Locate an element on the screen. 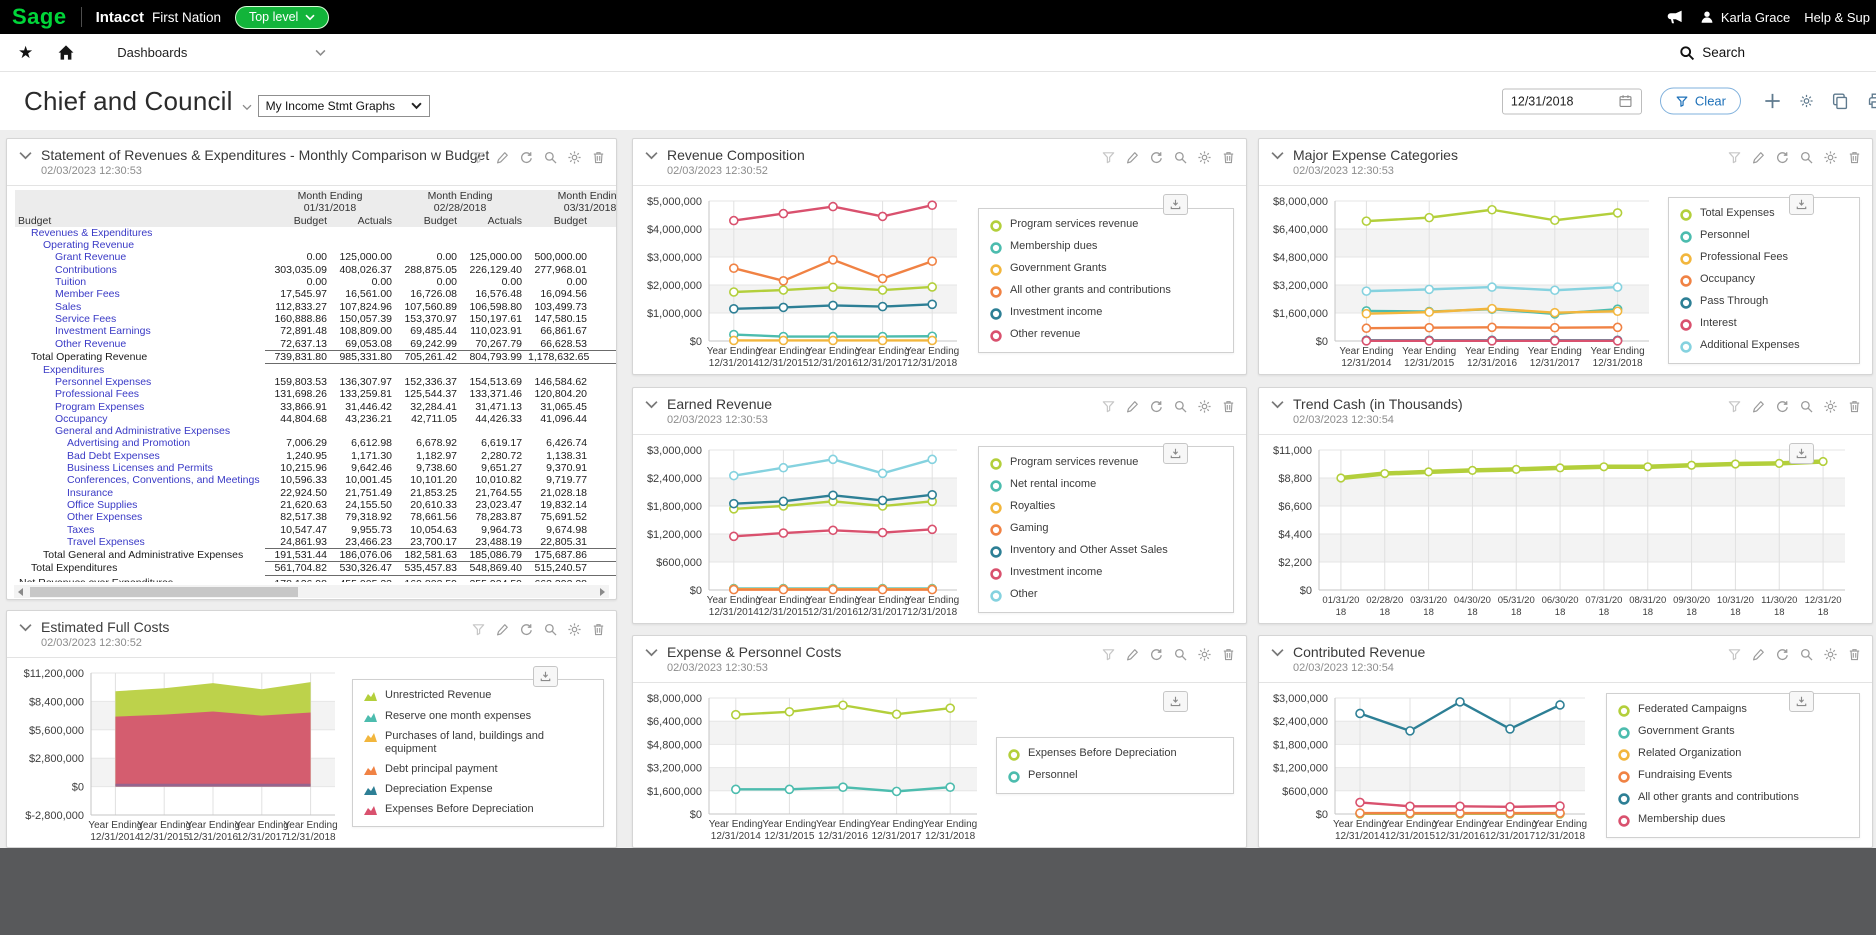 The width and height of the screenshot is (1876, 935). row-label: Program Expenses is located at coordinates (140, 407).